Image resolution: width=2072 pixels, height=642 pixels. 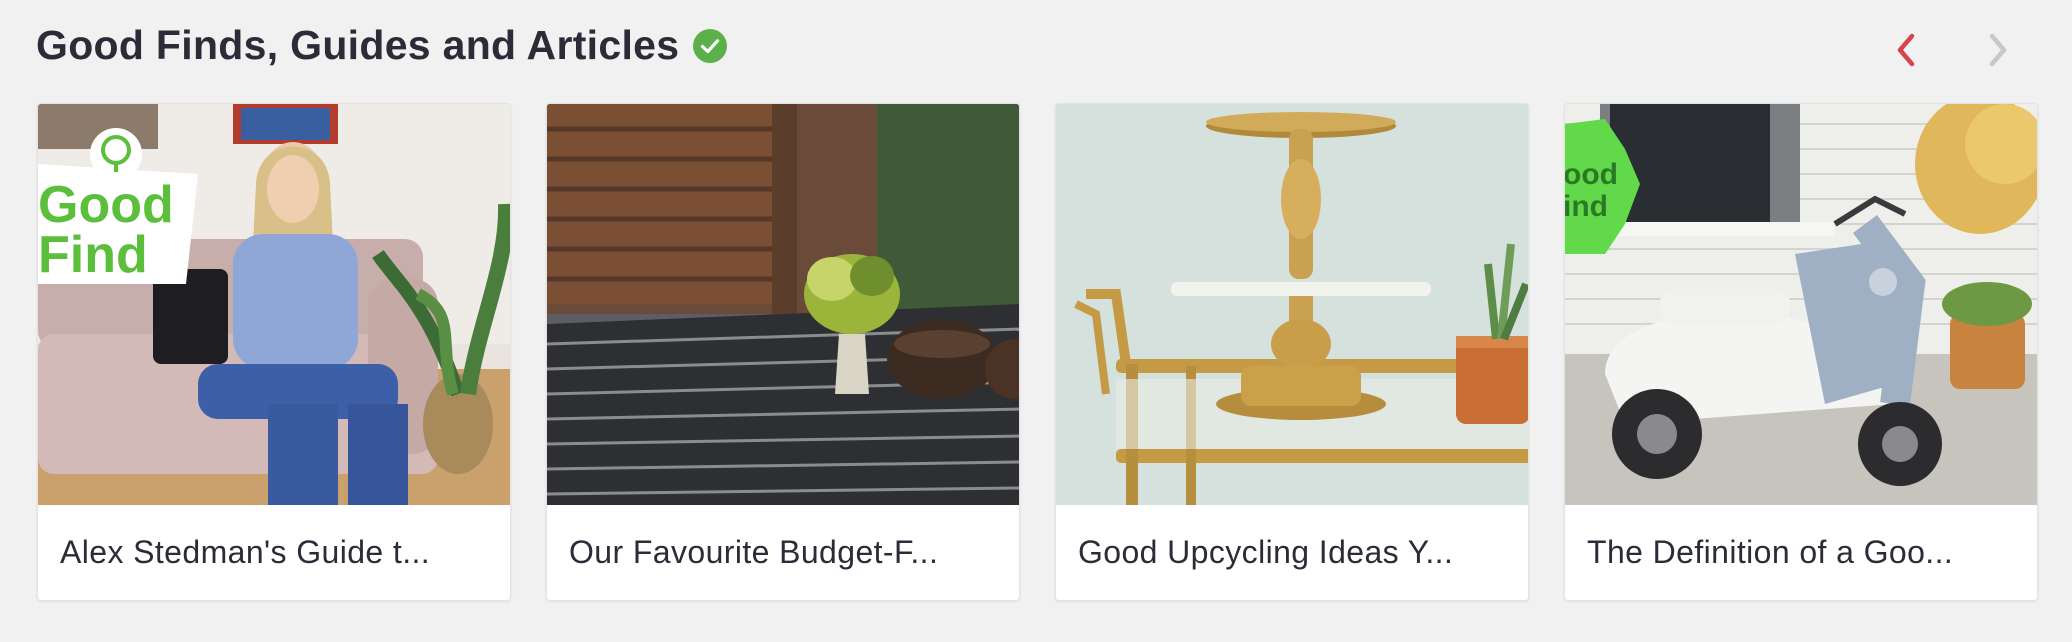 I want to click on next-button, so click(x=1998, y=50).